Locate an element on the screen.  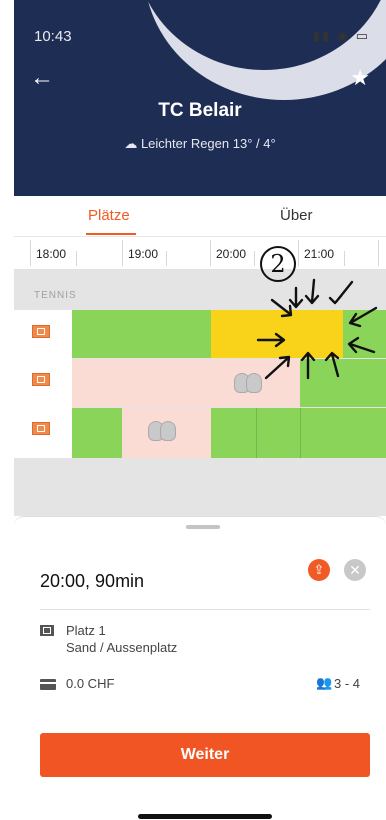
close-icon: ✕ is located at coordinates (355, 570).